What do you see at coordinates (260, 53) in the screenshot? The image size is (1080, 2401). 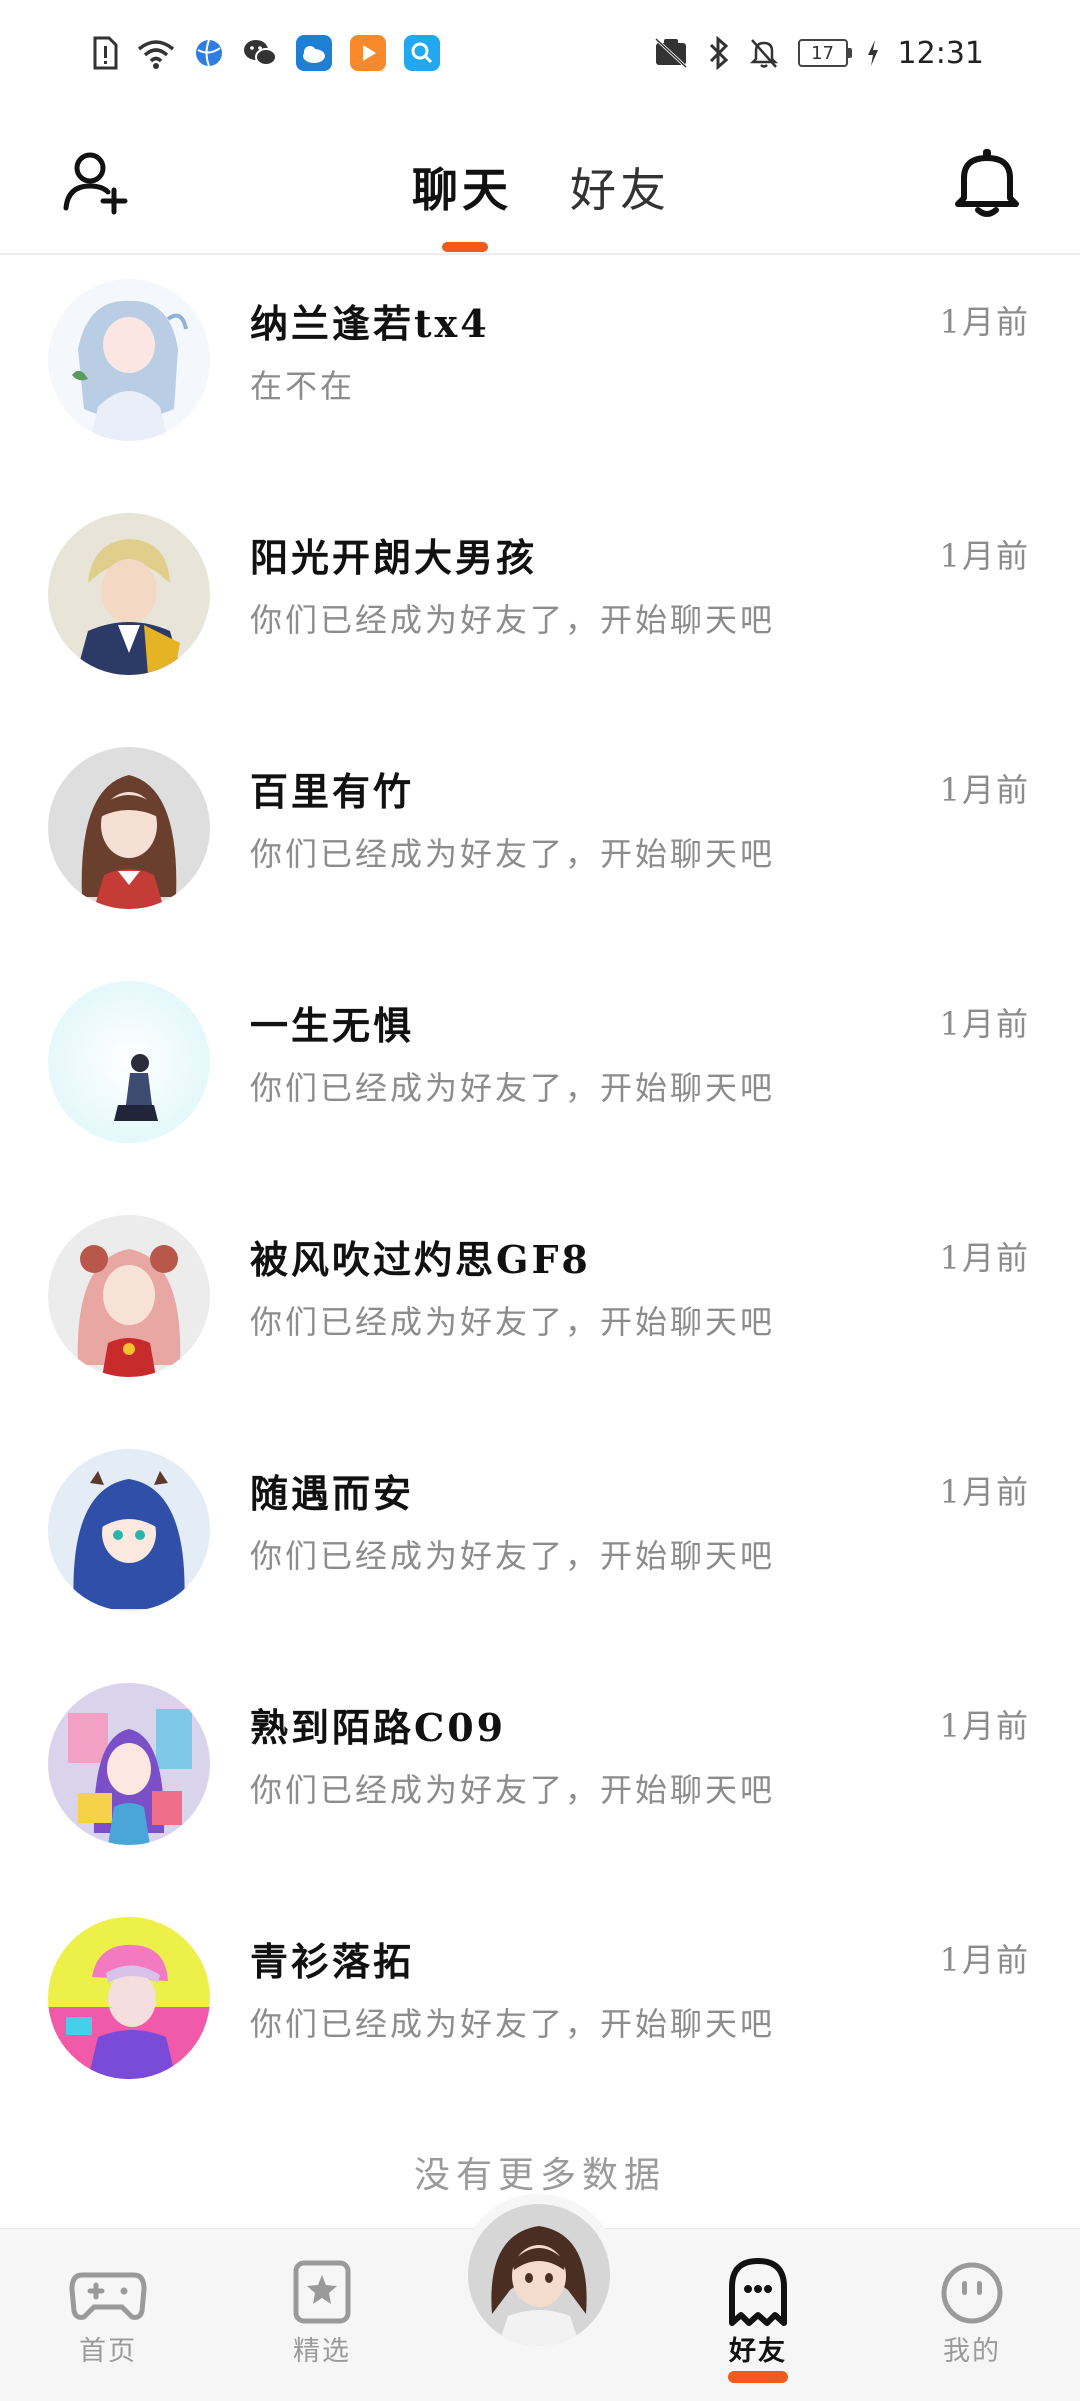 I see `wechat-icon` at bounding box center [260, 53].